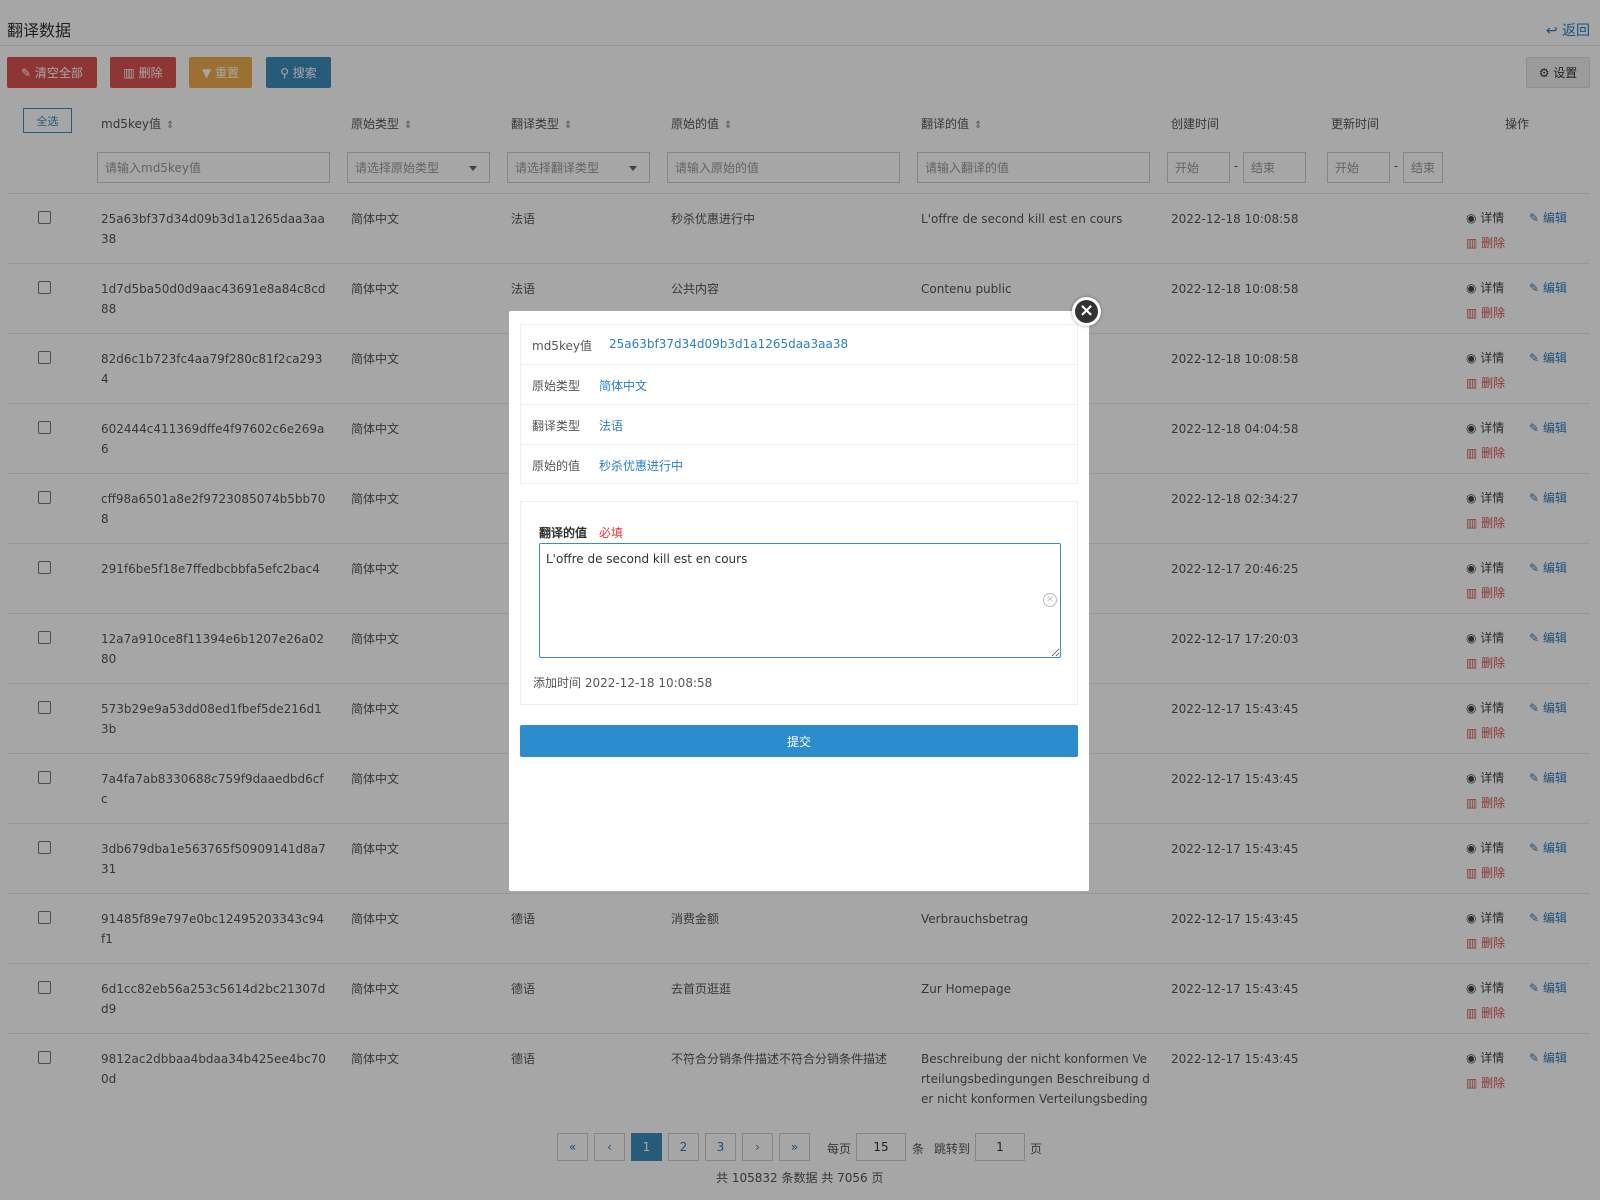 This screenshot has height=1200, width=1600. Describe the element at coordinates (799, 384) in the screenshot. I see `info-row-source-type: 原始类型 简体中文` at that location.